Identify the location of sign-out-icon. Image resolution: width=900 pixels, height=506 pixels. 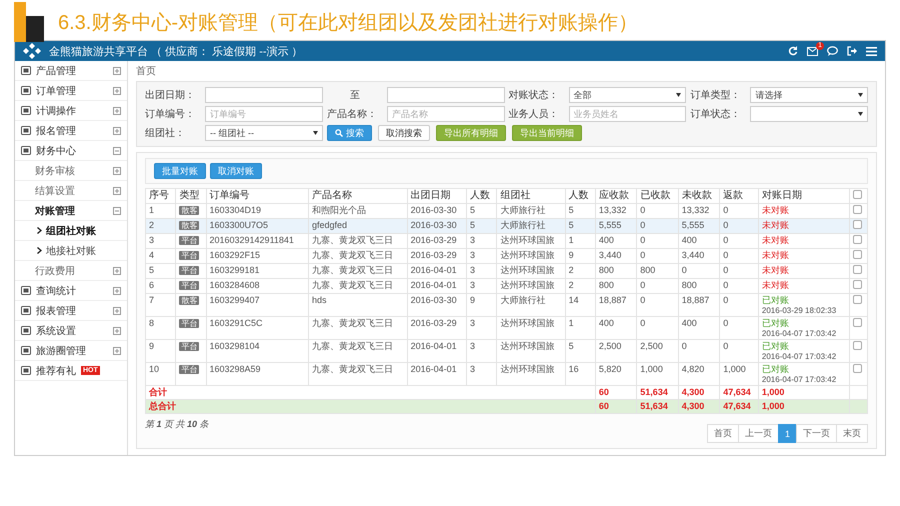
(852, 51).